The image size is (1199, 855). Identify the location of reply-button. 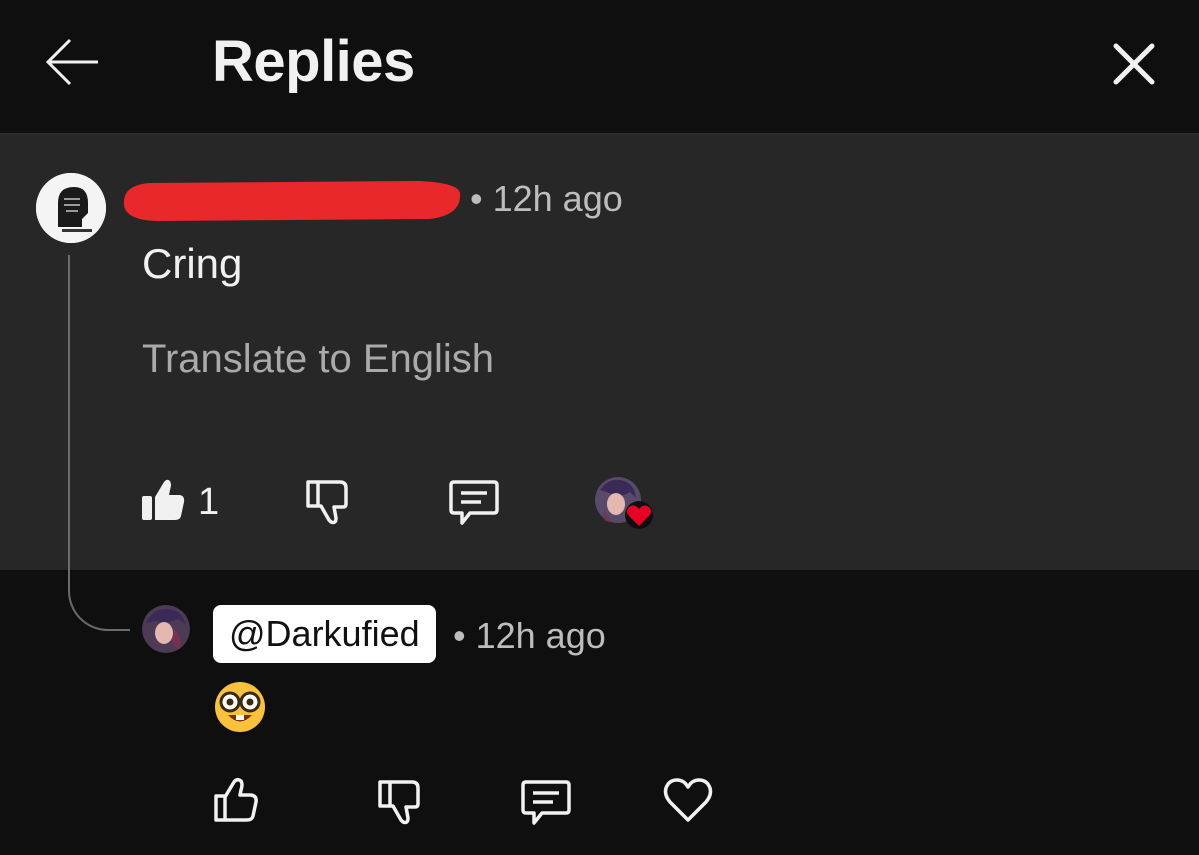
(474, 504).